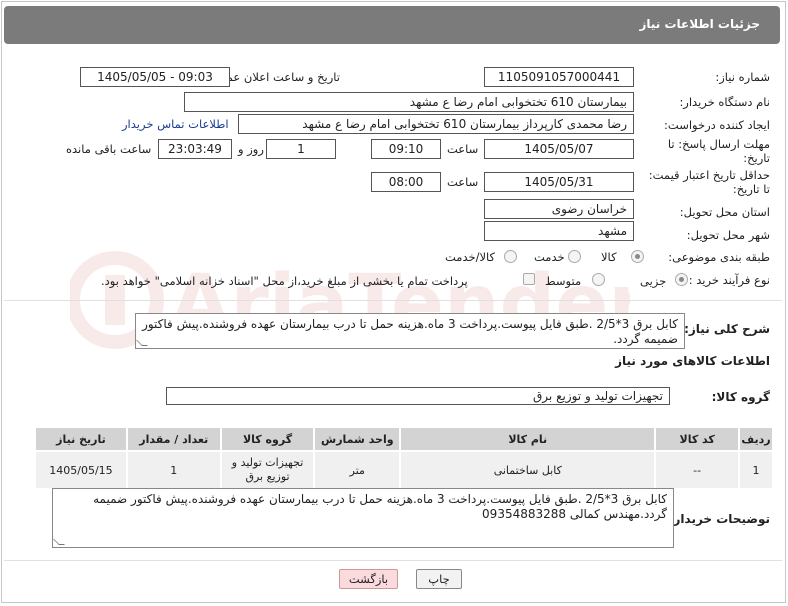  Describe the element at coordinates (719, 519) in the screenshot. I see `buyer-notes-label: توضیحات خریدار:` at that location.